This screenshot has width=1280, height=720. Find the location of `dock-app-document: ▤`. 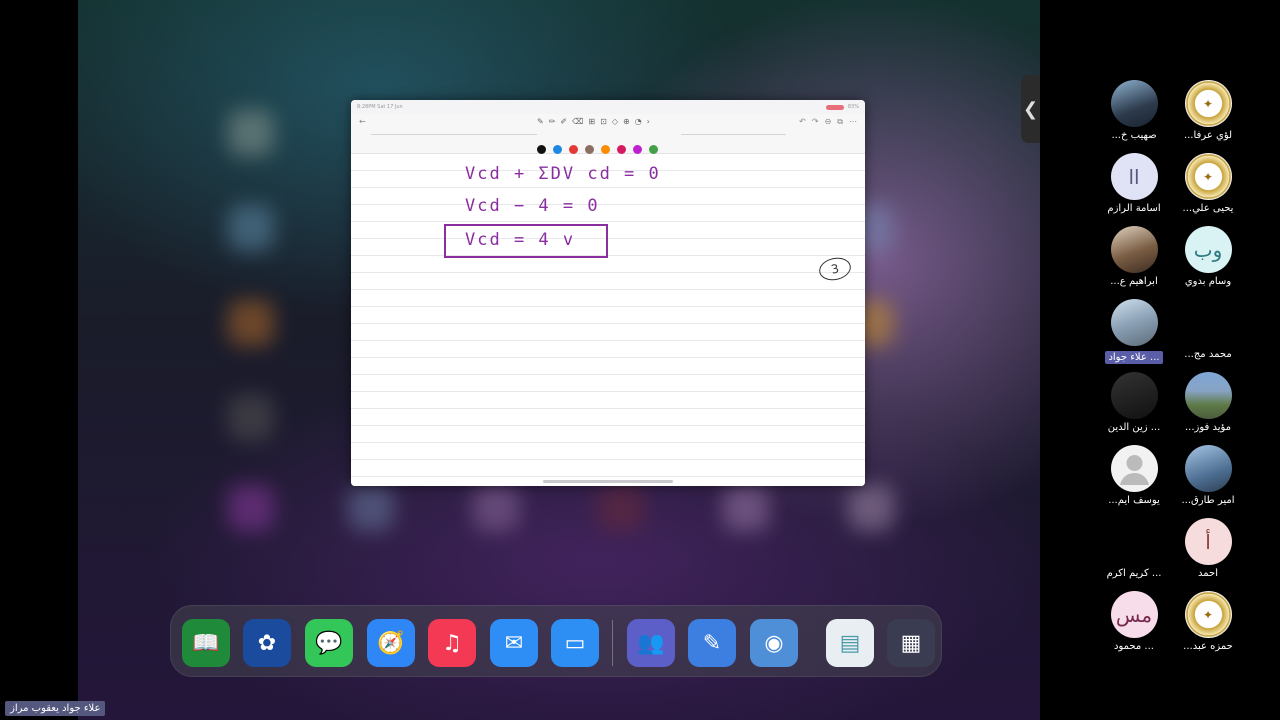

dock-app-document: ▤ is located at coordinates (850, 643).